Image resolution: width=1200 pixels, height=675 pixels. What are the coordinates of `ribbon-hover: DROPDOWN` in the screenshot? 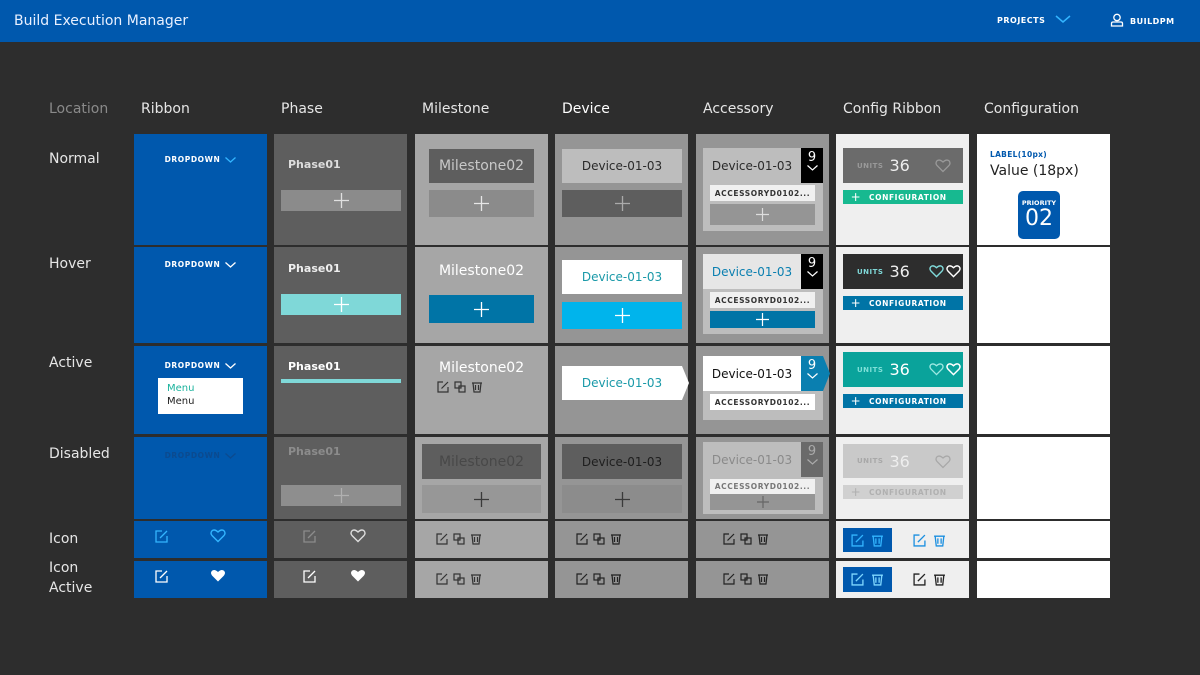 It's located at (200, 295).